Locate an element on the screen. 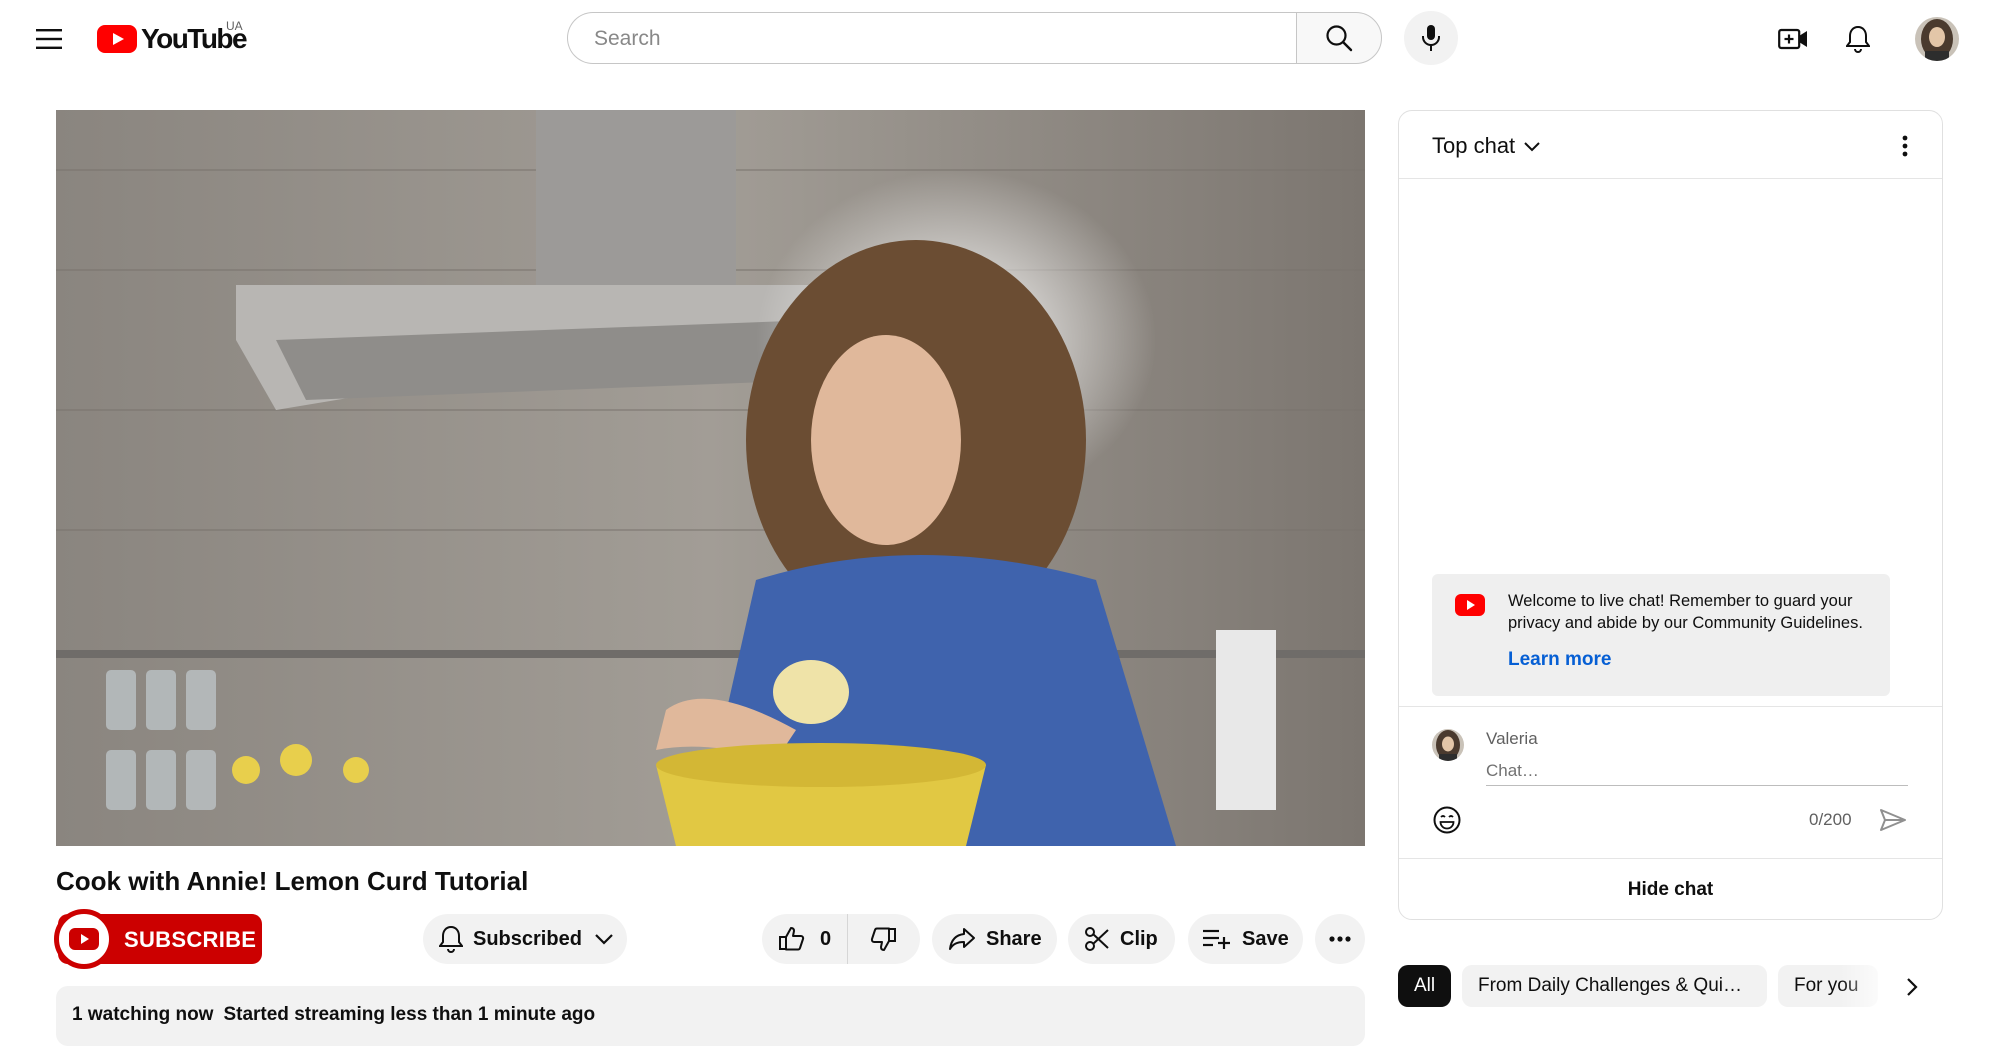 This screenshot has width=2000, height=1046. save-label: Save is located at coordinates (1265, 938).